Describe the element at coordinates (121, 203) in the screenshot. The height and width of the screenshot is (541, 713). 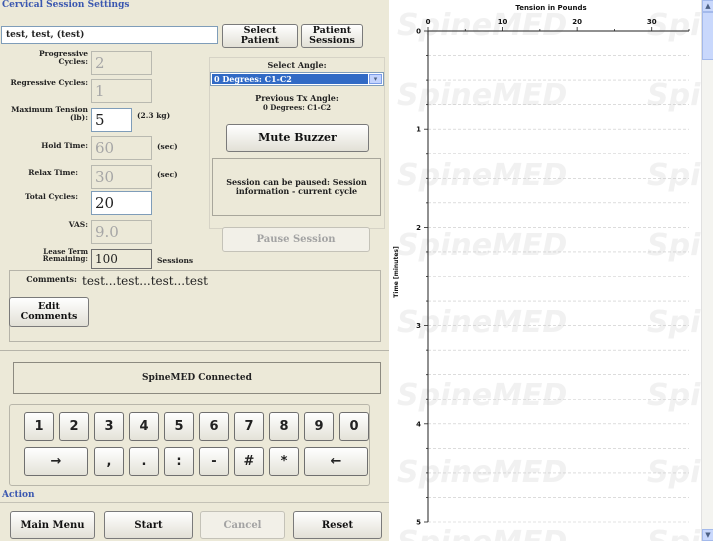
I see `total-cycles-input: 20` at that location.